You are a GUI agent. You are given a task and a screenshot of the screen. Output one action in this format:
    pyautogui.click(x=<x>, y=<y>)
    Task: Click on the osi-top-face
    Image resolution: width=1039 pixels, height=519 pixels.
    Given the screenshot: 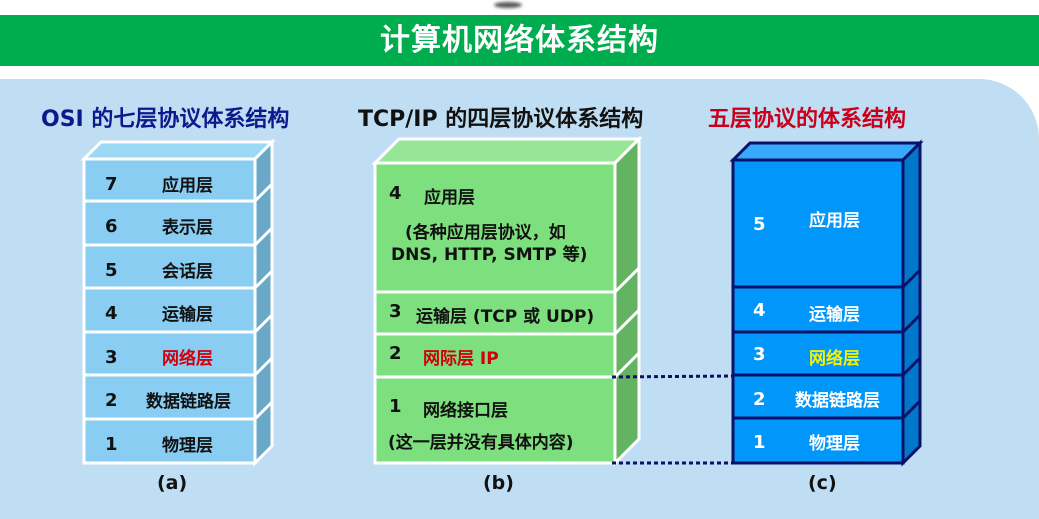 What is the action you would take?
    pyautogui.click(x=178, y=150)
    